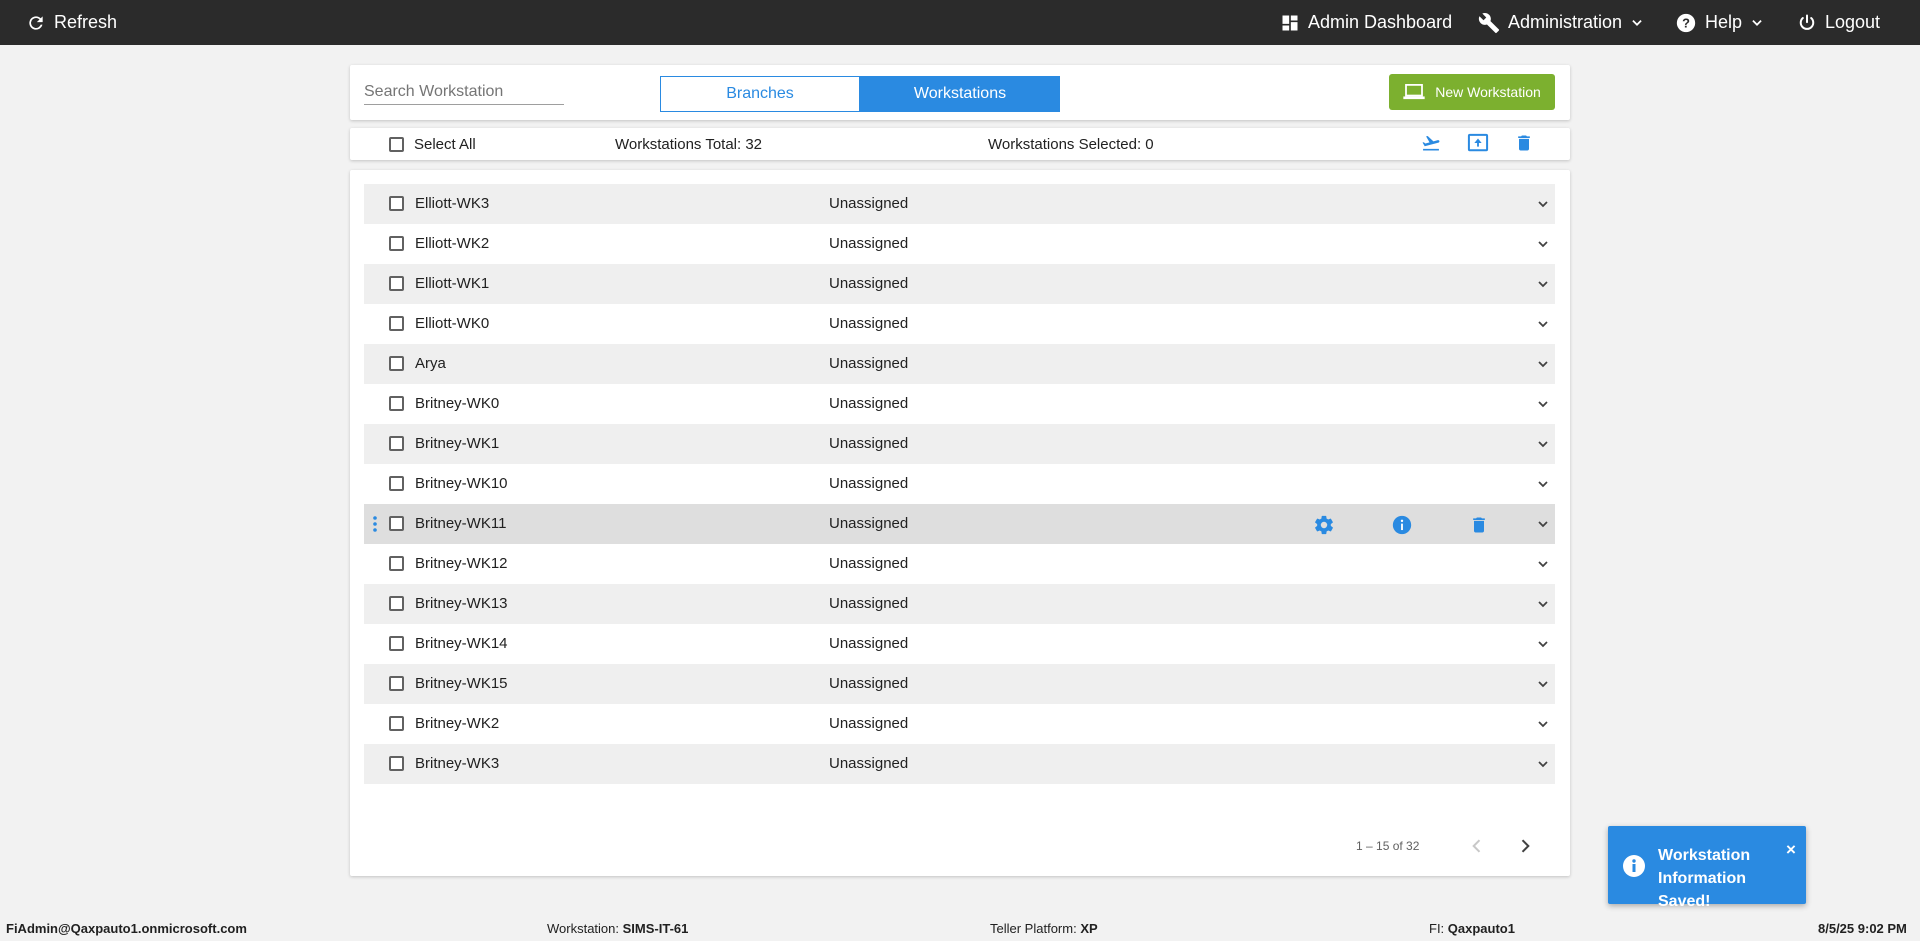 This screenshot has width=1920, height=941. Describe the element at coordinates (375, 526) in the screenshot. I see `drag-handle-icon` at that location.